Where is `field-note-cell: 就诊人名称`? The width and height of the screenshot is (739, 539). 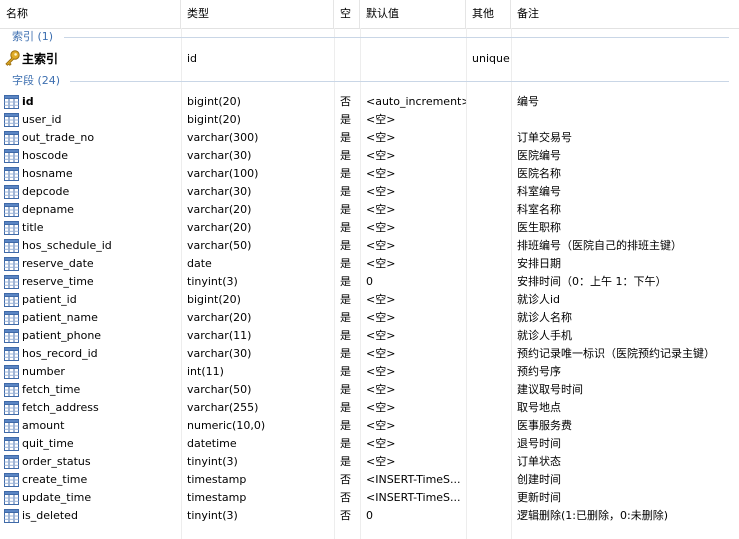
field-note-cell: 就诊人名称 is located at coordinates (544, 317).